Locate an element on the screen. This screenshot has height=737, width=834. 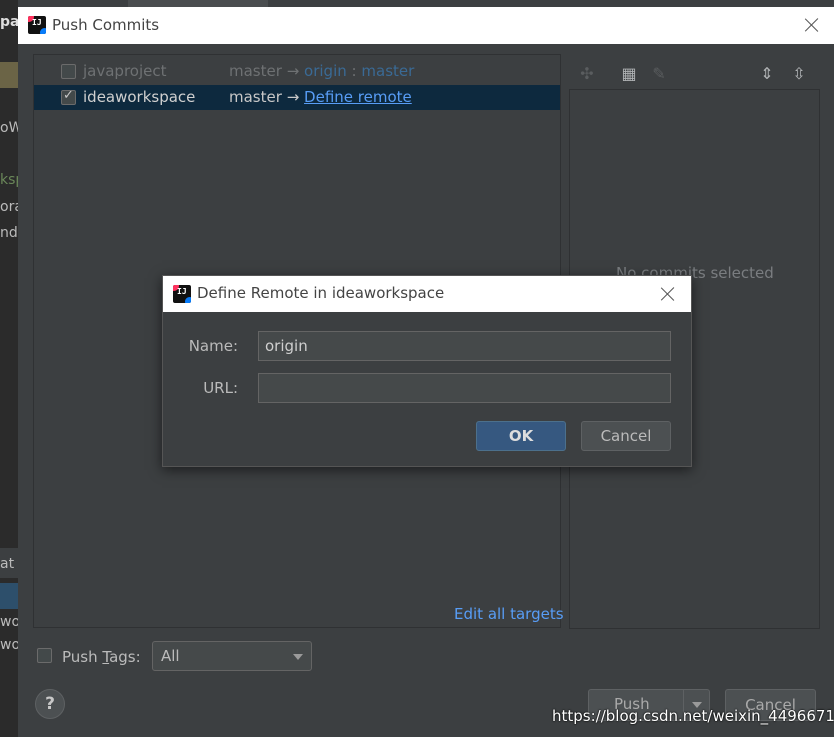
pin-icon: ✣ is located at coordinates (587, 74).